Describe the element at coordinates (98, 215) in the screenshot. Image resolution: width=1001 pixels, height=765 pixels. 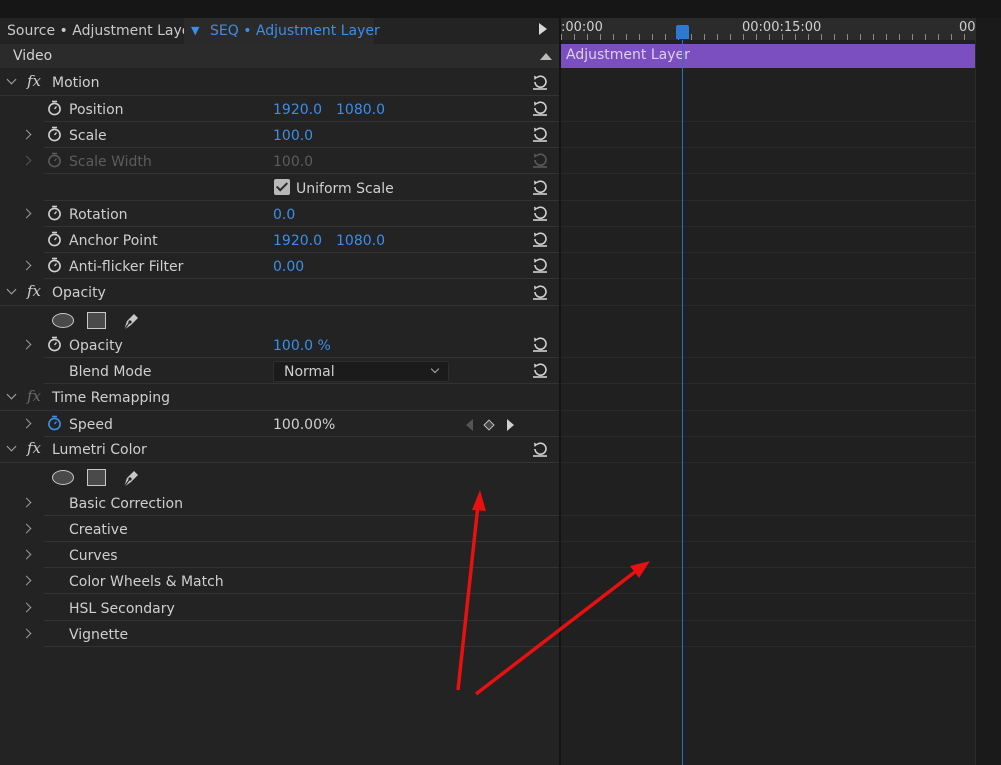
I see `property-label: Rotation` at that location.